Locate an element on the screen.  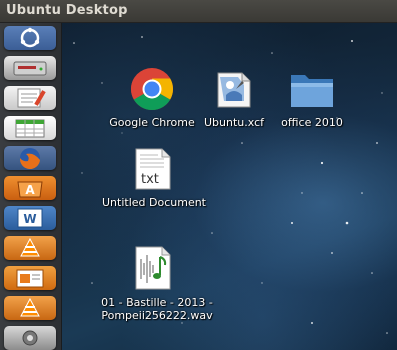
firefox-icon is located at coordinates (30, 158).